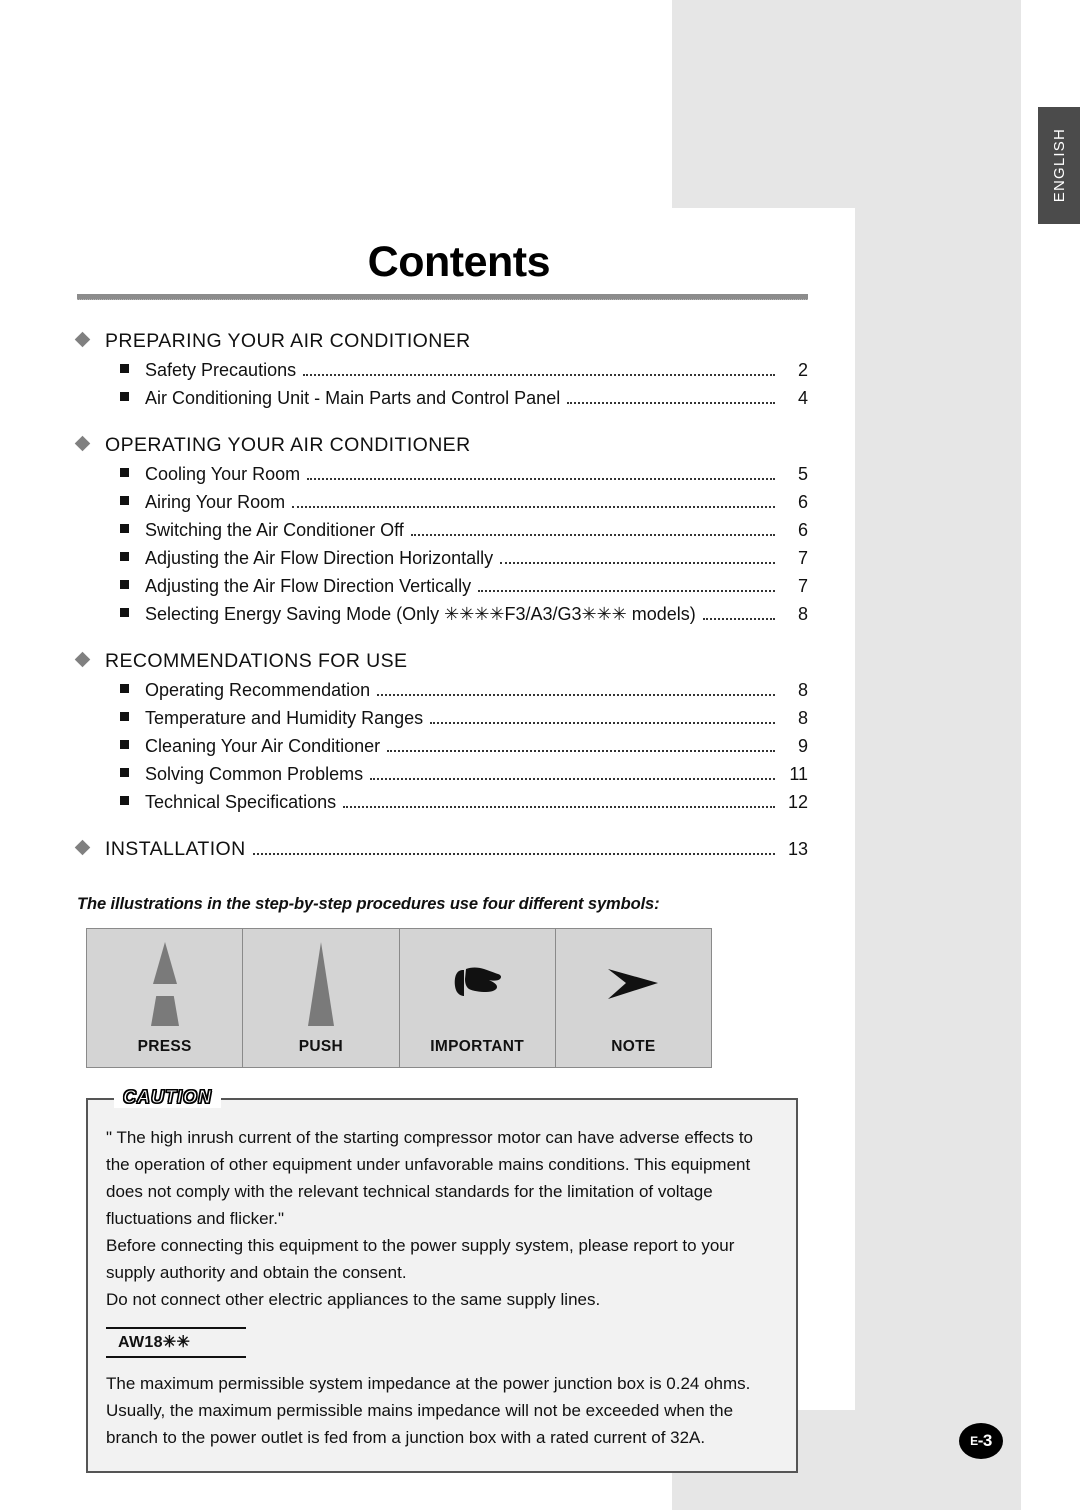 The height and width of the screenshot is (1510, 1080). I want to click on toc-section-installation: INSTALLATION 13, so click(441, 849).